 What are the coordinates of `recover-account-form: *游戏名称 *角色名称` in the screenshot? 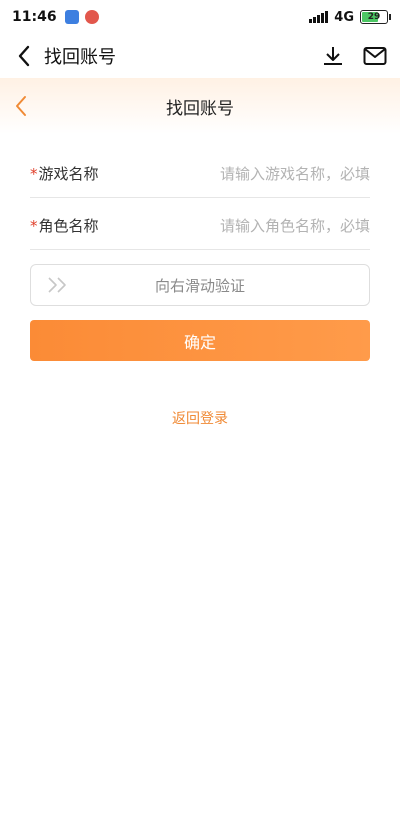 It's located at (200, 202).